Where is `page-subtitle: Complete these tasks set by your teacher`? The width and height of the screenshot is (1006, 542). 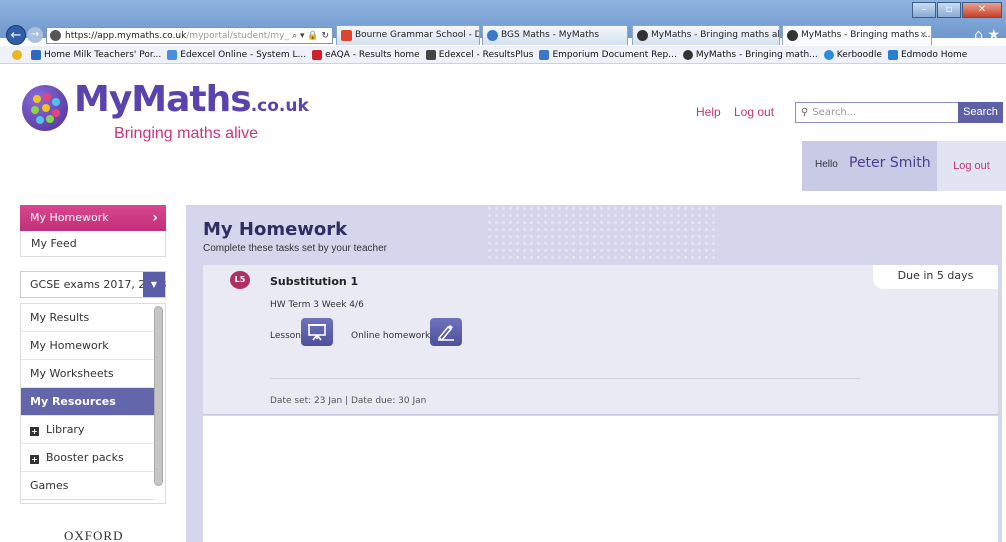
page-subtitle: Complete these tasks set by your teacher is located at coordinates (295, 248).